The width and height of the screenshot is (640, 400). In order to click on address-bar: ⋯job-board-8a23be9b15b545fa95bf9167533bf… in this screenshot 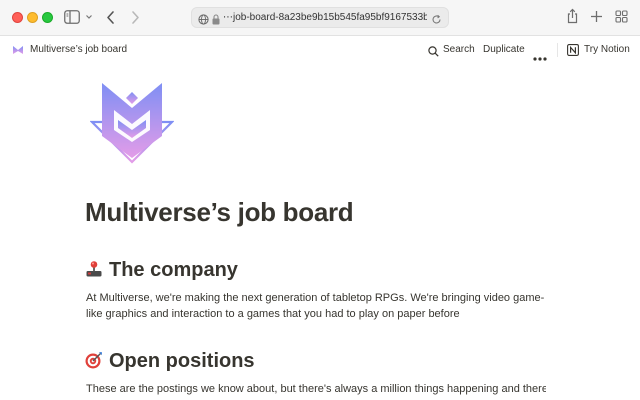, I will do `click(320, 17)`.